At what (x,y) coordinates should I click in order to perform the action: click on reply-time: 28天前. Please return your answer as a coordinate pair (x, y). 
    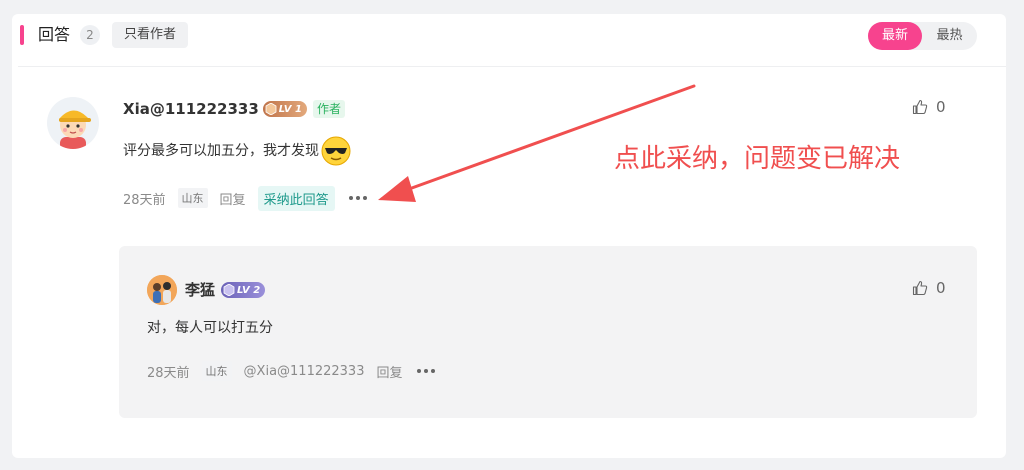
    Looking at the image, I should click on (168, 373).